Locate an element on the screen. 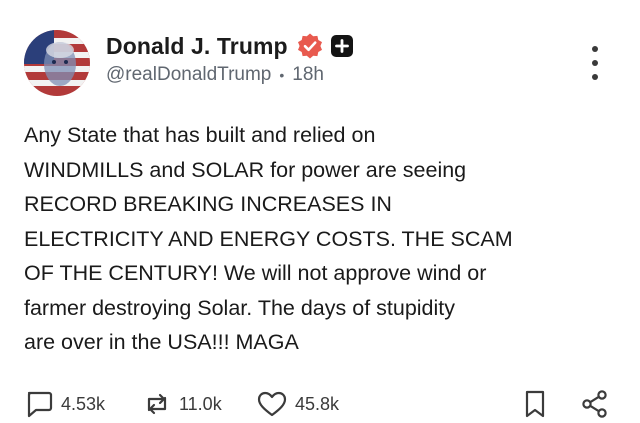 The image size is (640, 423). verified-badge-icon is located at coordinates (310, 46).